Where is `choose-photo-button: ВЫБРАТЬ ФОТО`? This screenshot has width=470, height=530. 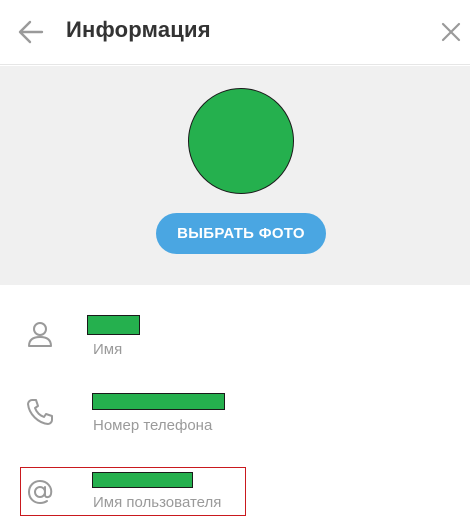
choose-photo-button: ВЫБРАТЬ ФОТО is located at coordinates (241, 233).